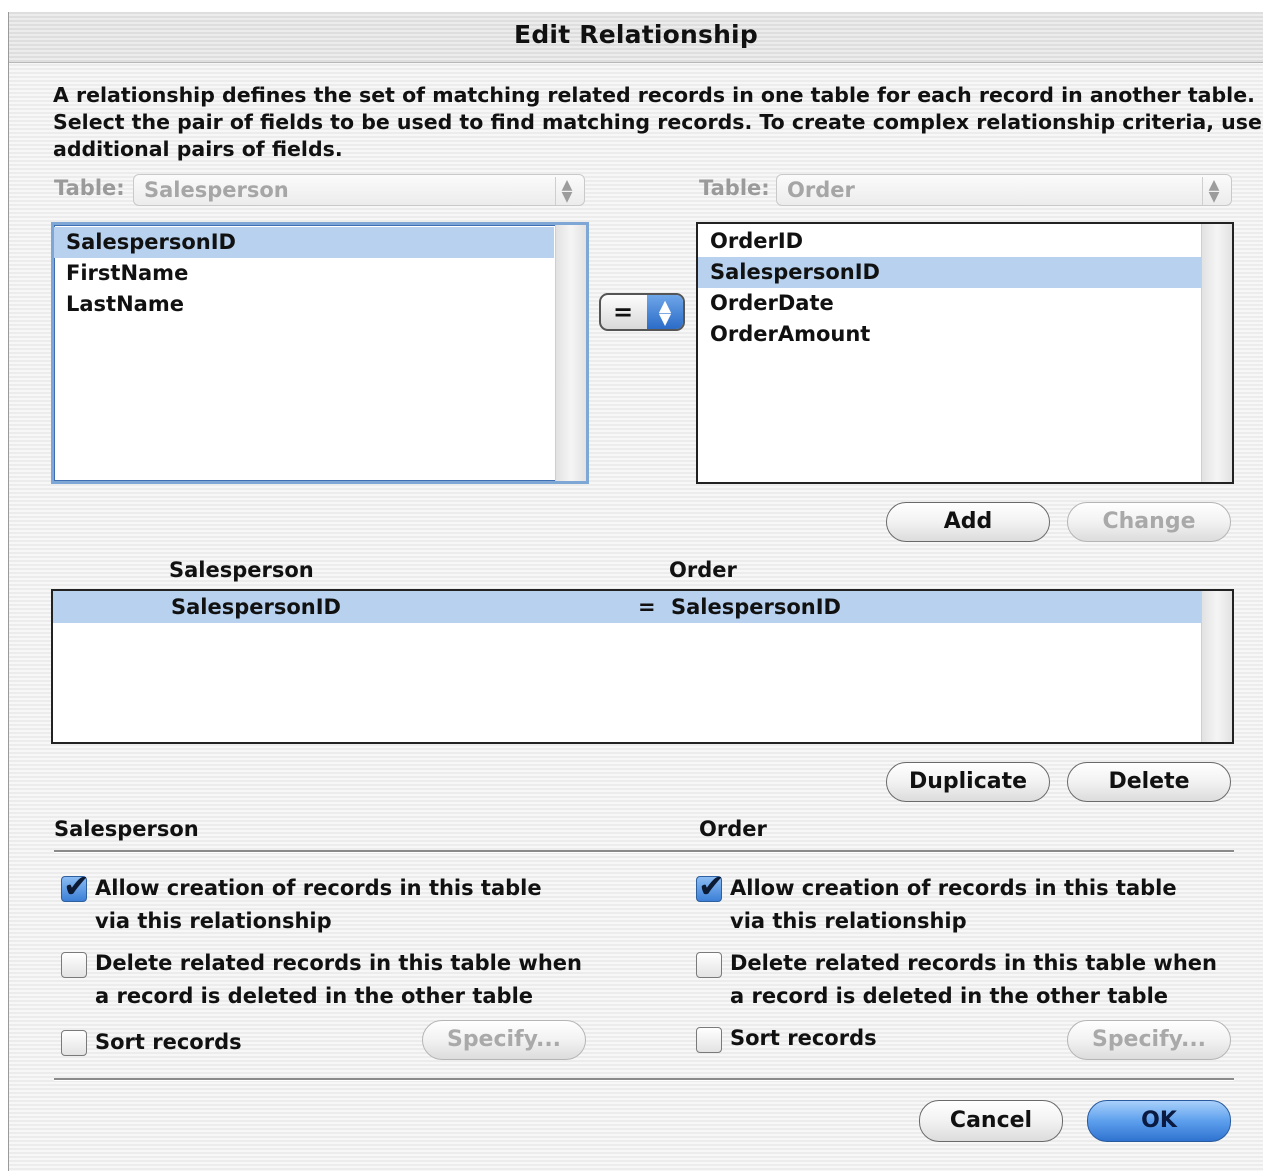 The image size is (1263, 1171). Describe the element at coordinates (304, 273) in the screenshot. I see `list-item: FirstName` at that location.